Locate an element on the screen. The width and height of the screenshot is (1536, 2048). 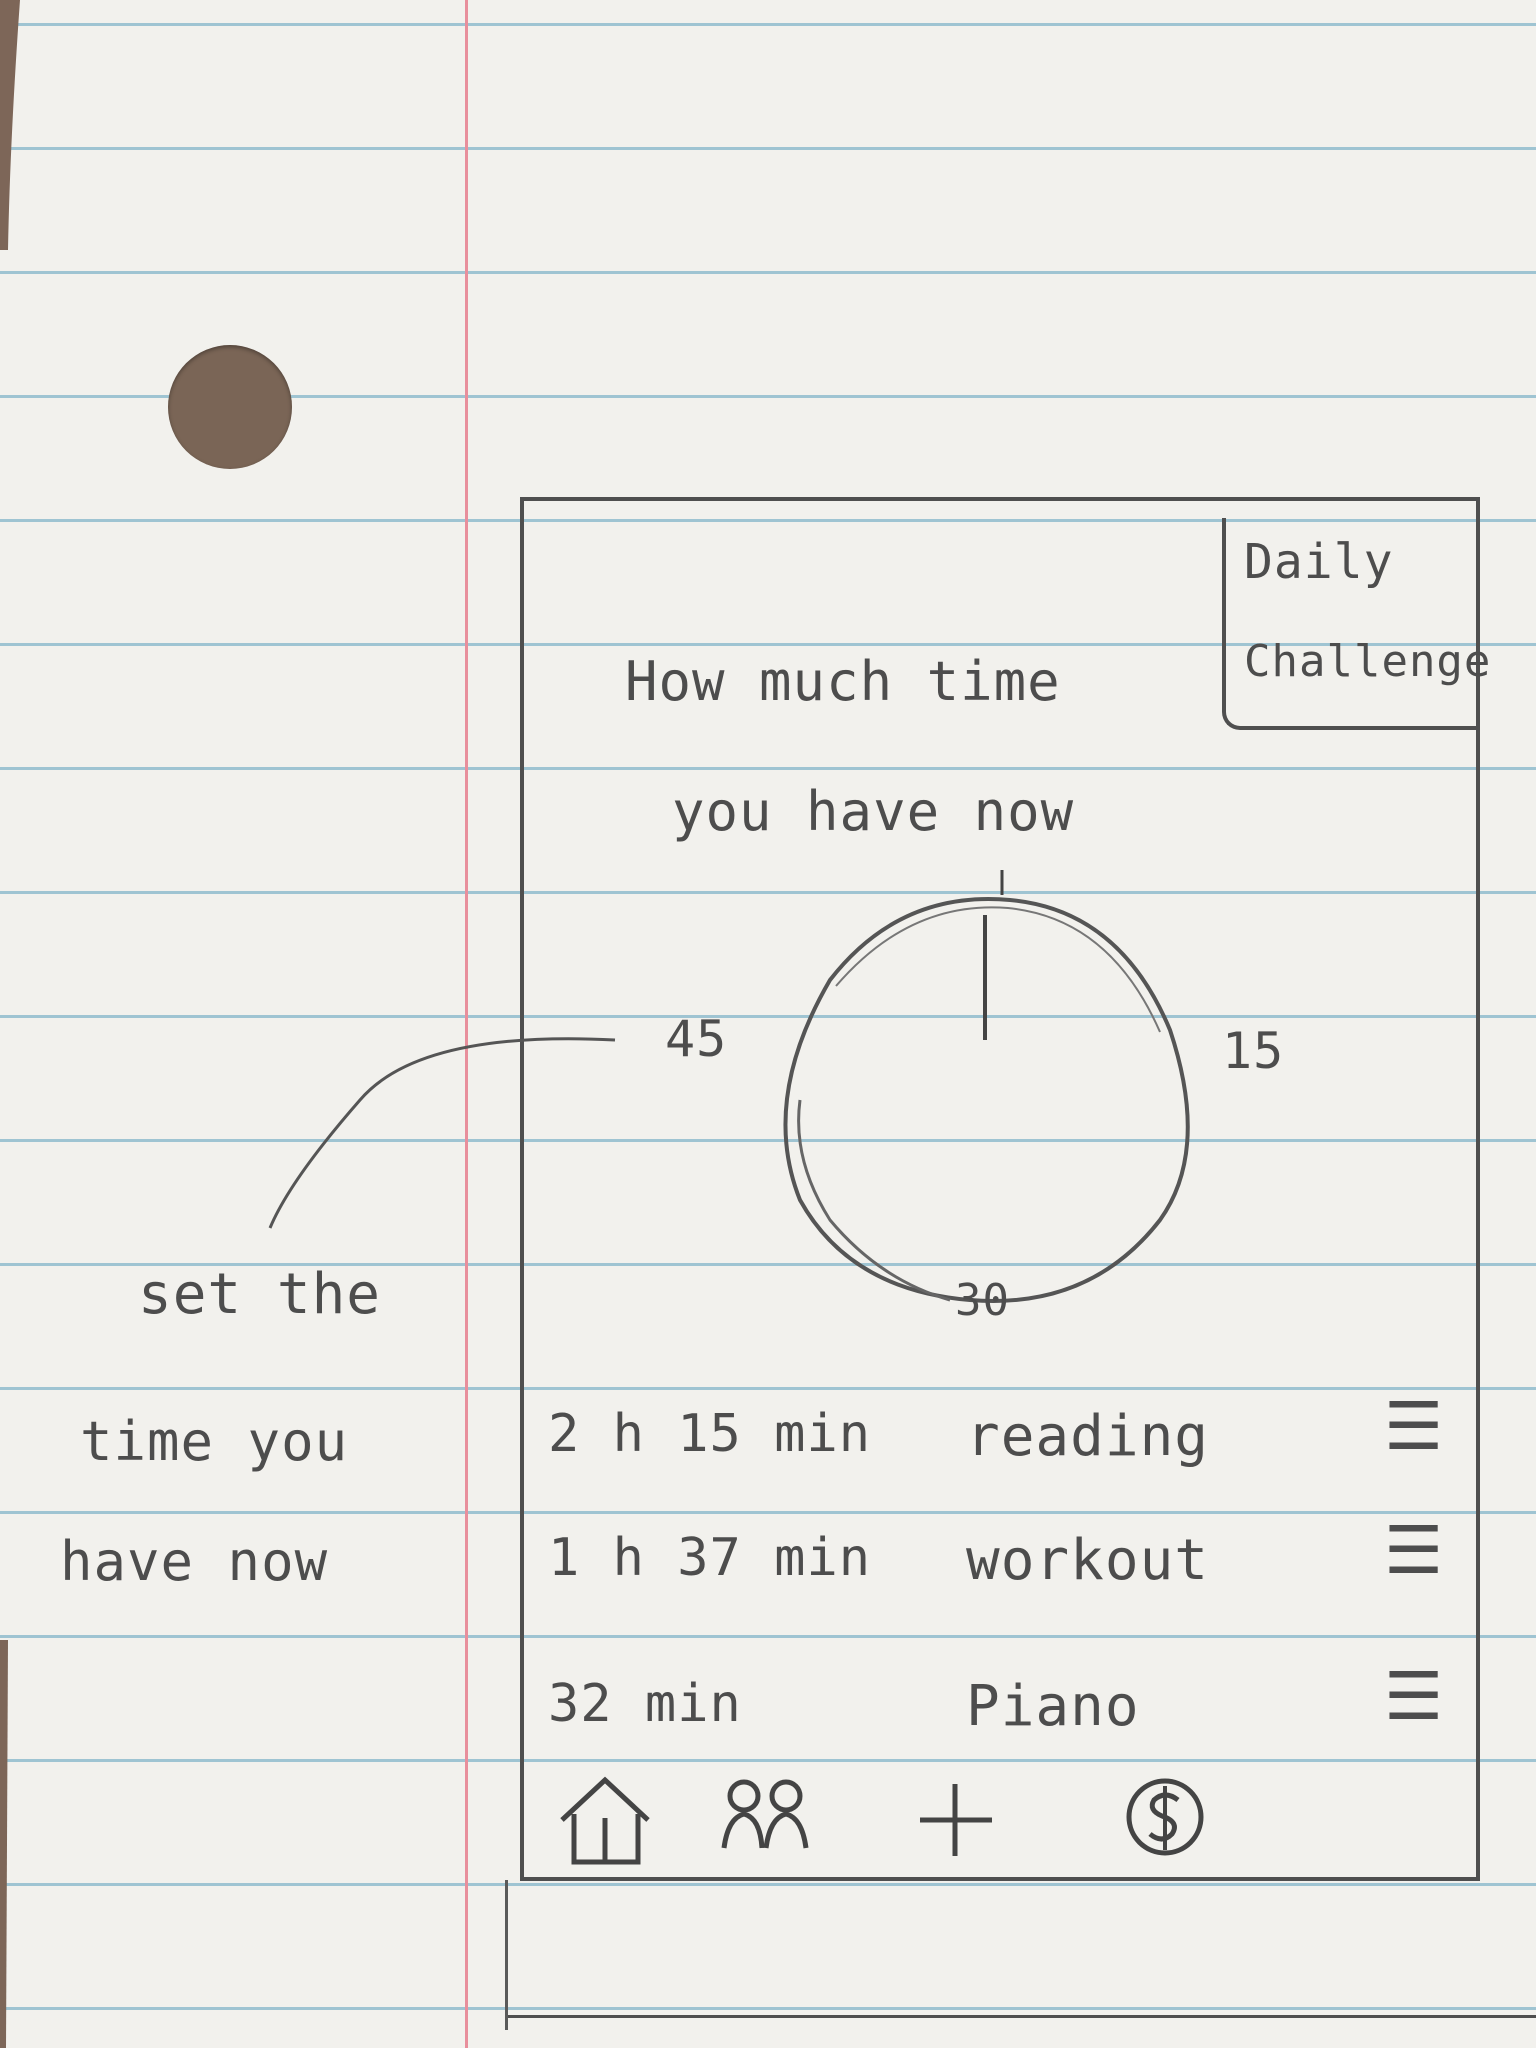
activity-duration: 1 h 37 min is located at coordinates (710, 1558).